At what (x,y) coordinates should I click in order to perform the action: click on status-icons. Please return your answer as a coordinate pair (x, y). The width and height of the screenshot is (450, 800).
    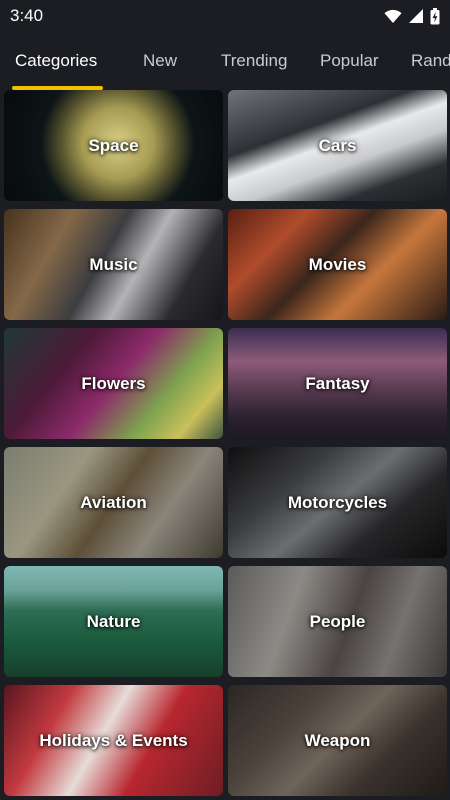
    Looking at the image, I should click on (412, 16).